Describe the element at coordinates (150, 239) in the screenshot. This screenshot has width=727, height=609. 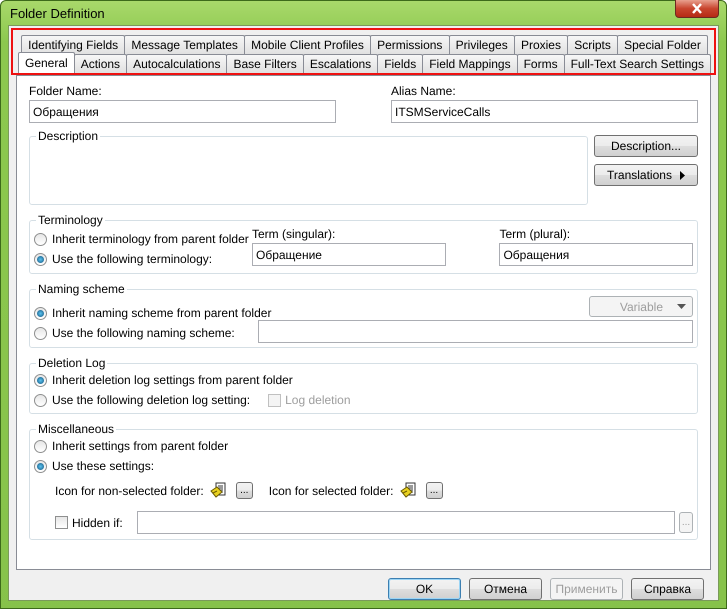
I see `radio-label: Inherit terminology from parent folder` at that location.